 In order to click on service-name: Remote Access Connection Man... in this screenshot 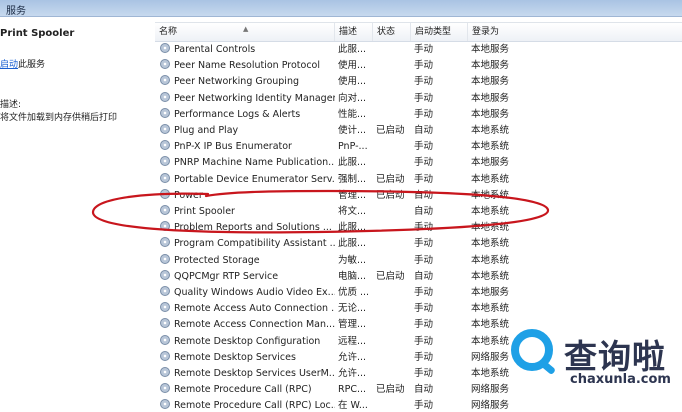, I will do `click(254, 325)`.